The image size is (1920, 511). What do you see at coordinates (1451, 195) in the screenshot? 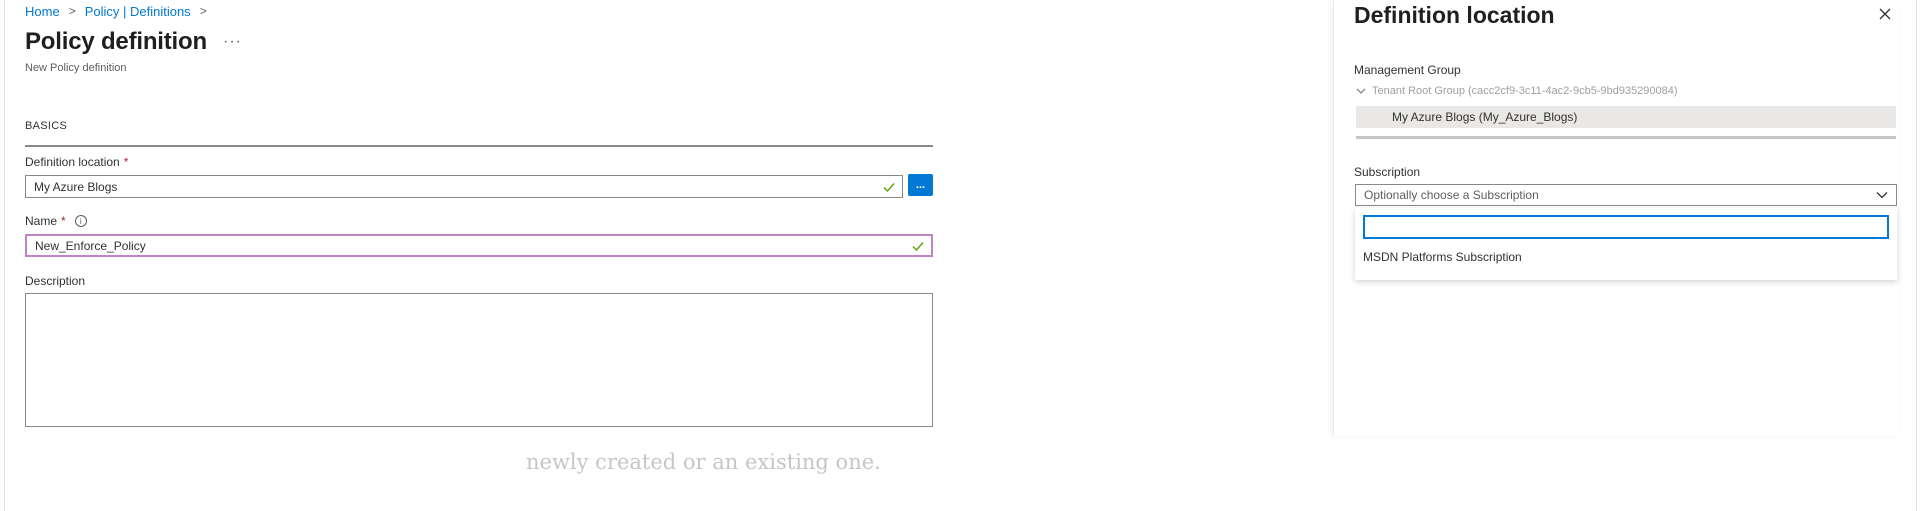
I see `subscription-placeholder: Optionally choose a Subscription` at bounding box center [1451, 195].